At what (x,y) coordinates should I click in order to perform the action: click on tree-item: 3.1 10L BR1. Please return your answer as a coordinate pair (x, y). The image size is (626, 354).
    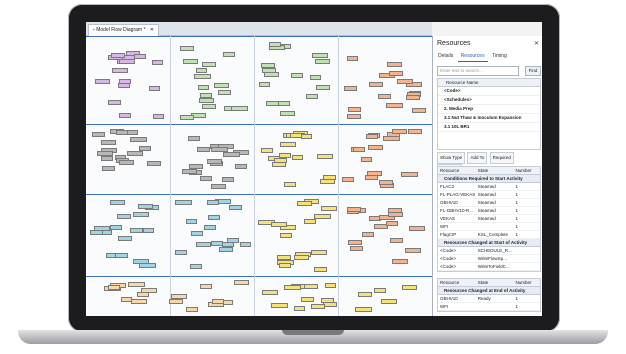
    Looking at the image, I should click on (489, 127).